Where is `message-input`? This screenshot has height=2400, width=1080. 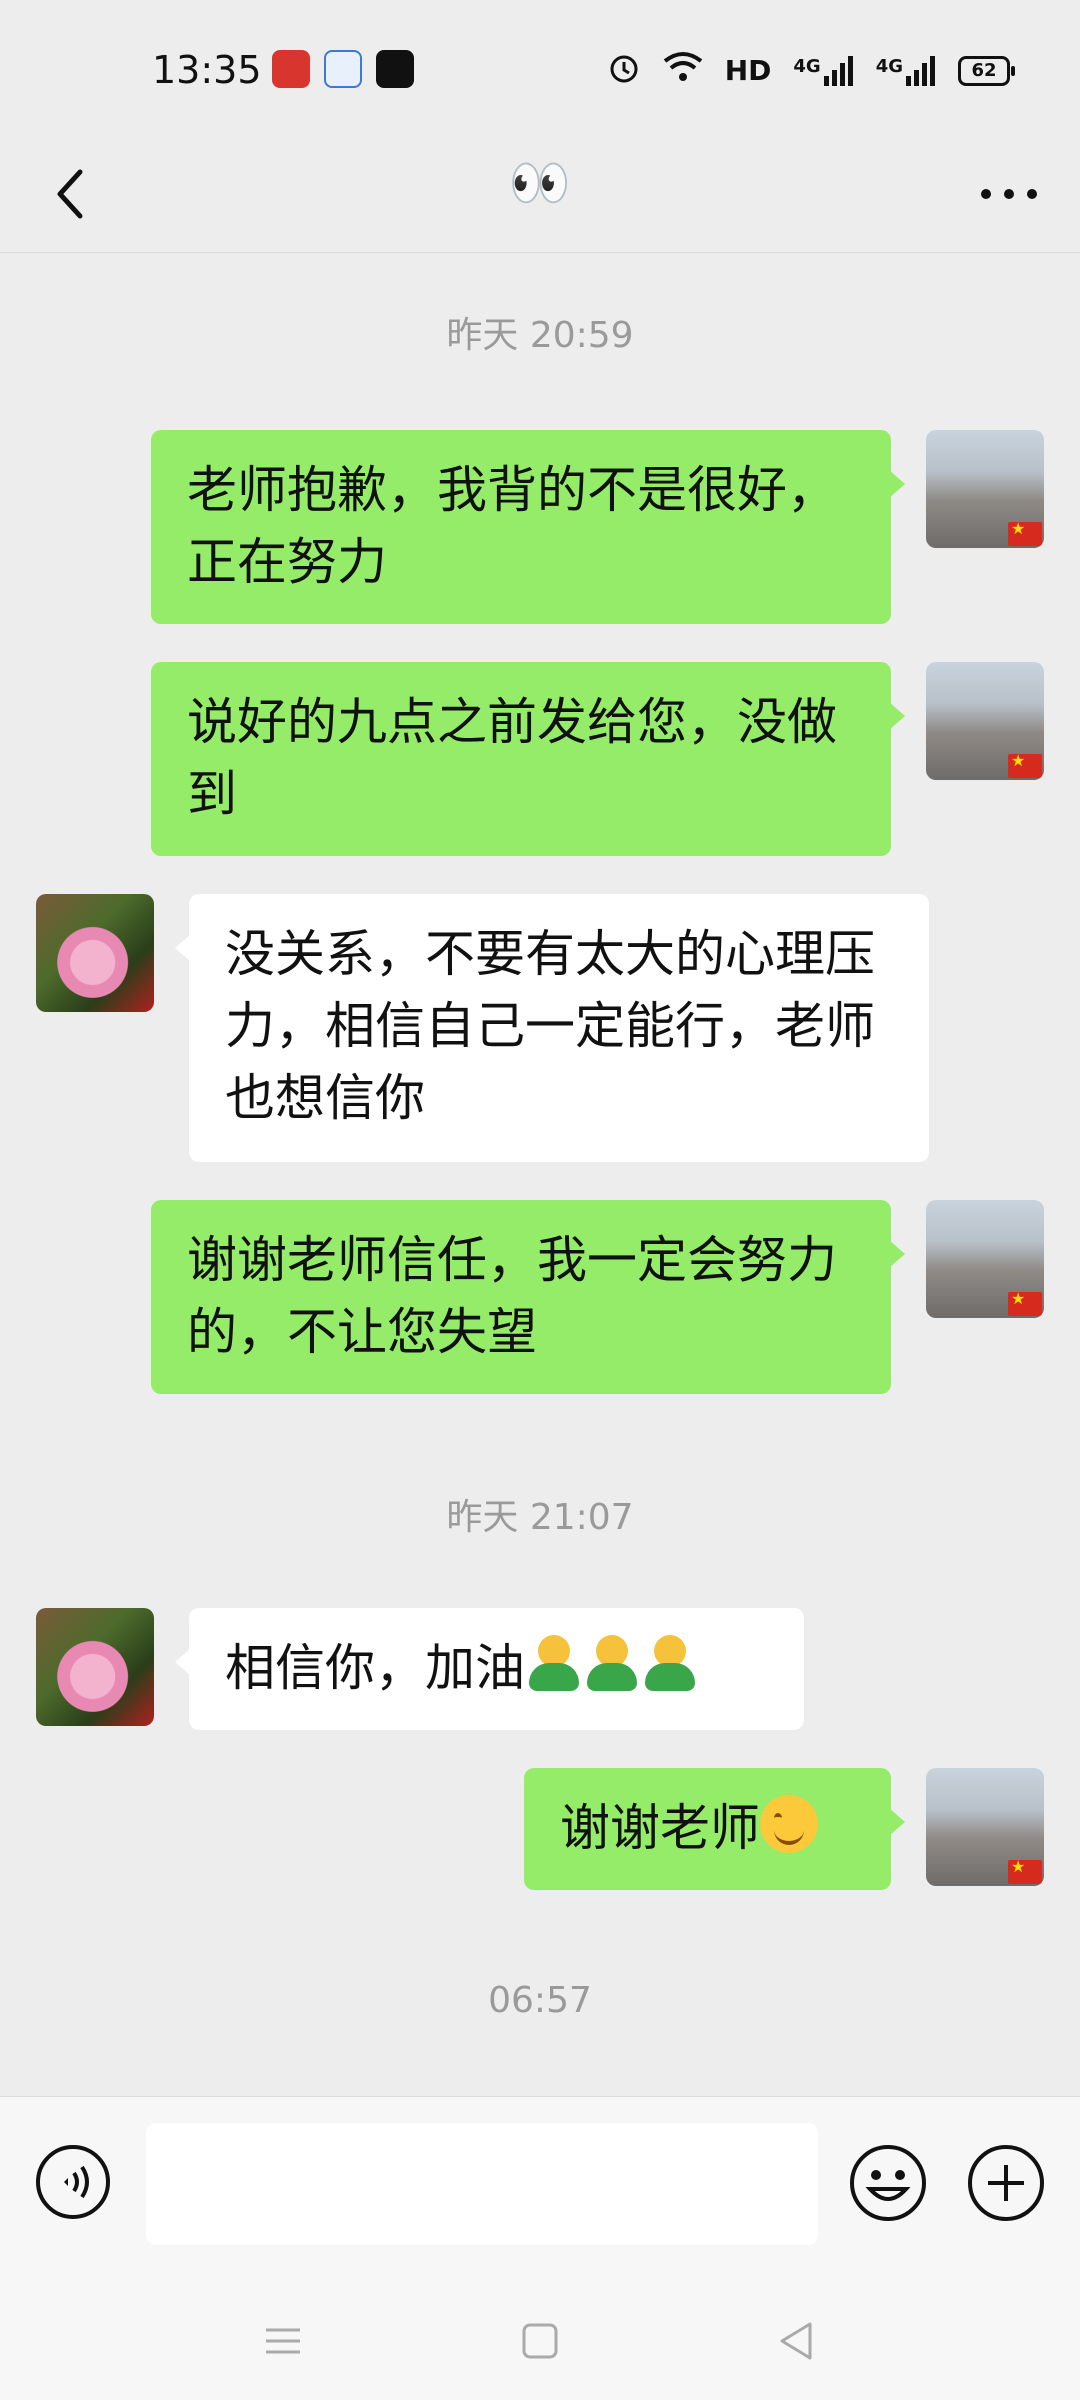
message-input is located at coordinates (482, 2184).